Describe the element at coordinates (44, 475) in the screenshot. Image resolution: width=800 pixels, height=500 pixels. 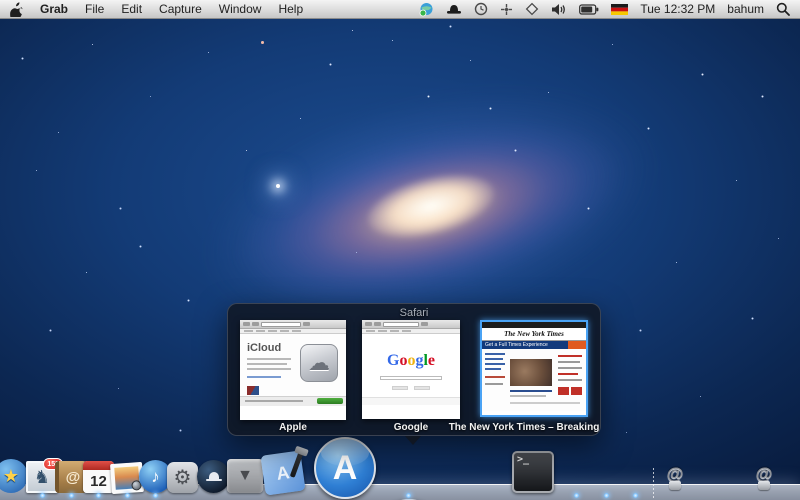
I see `dock-mail-icon: ♞ 158` at that location.